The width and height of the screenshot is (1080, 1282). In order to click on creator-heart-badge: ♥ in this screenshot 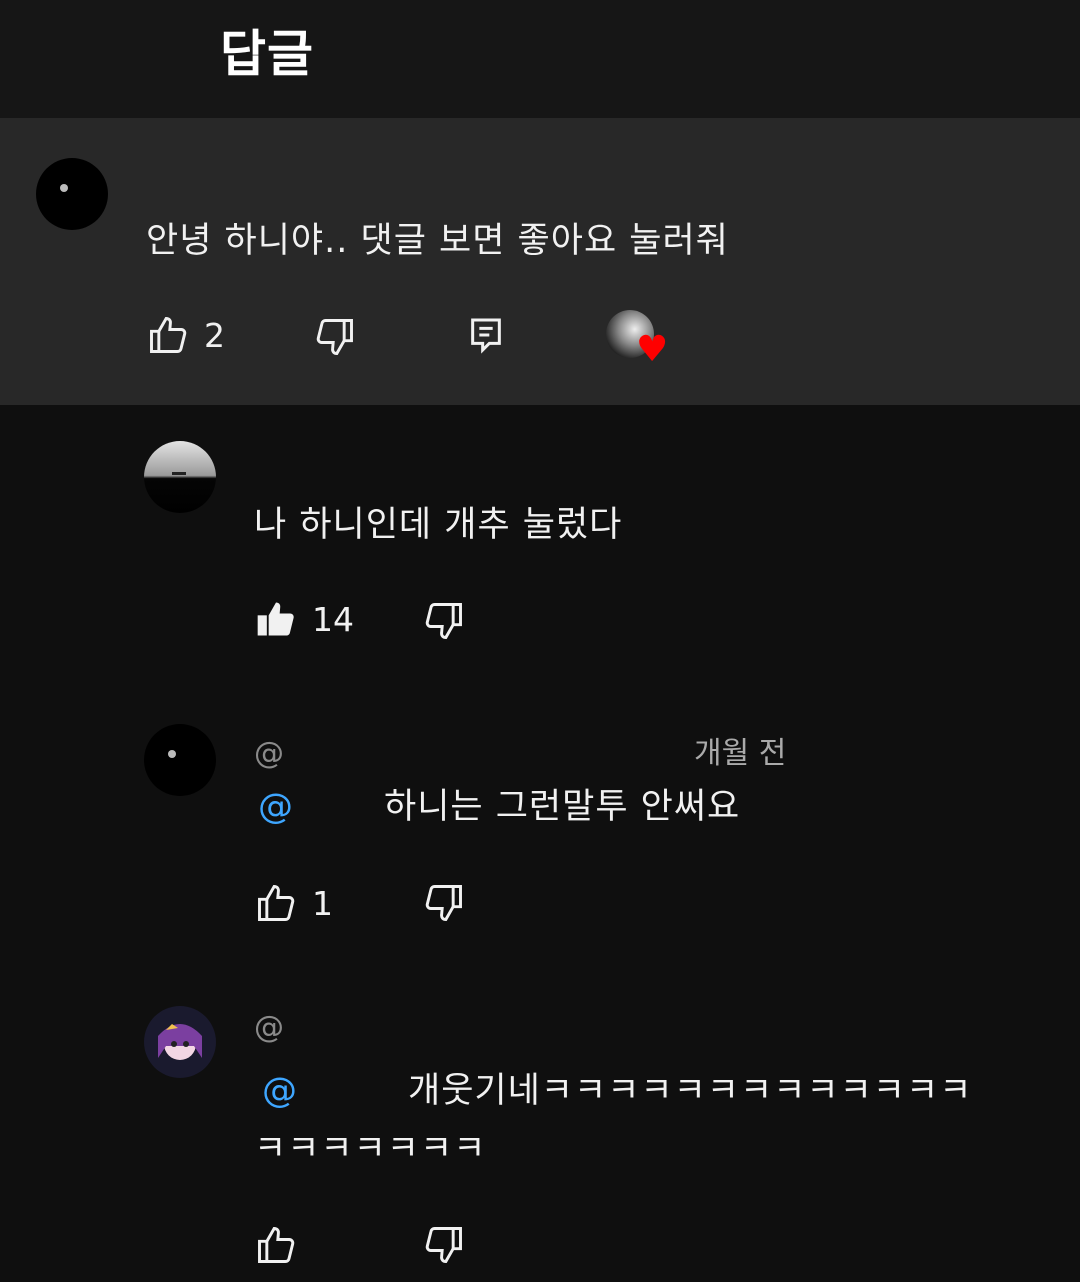, I will do `click(637, 341)`.